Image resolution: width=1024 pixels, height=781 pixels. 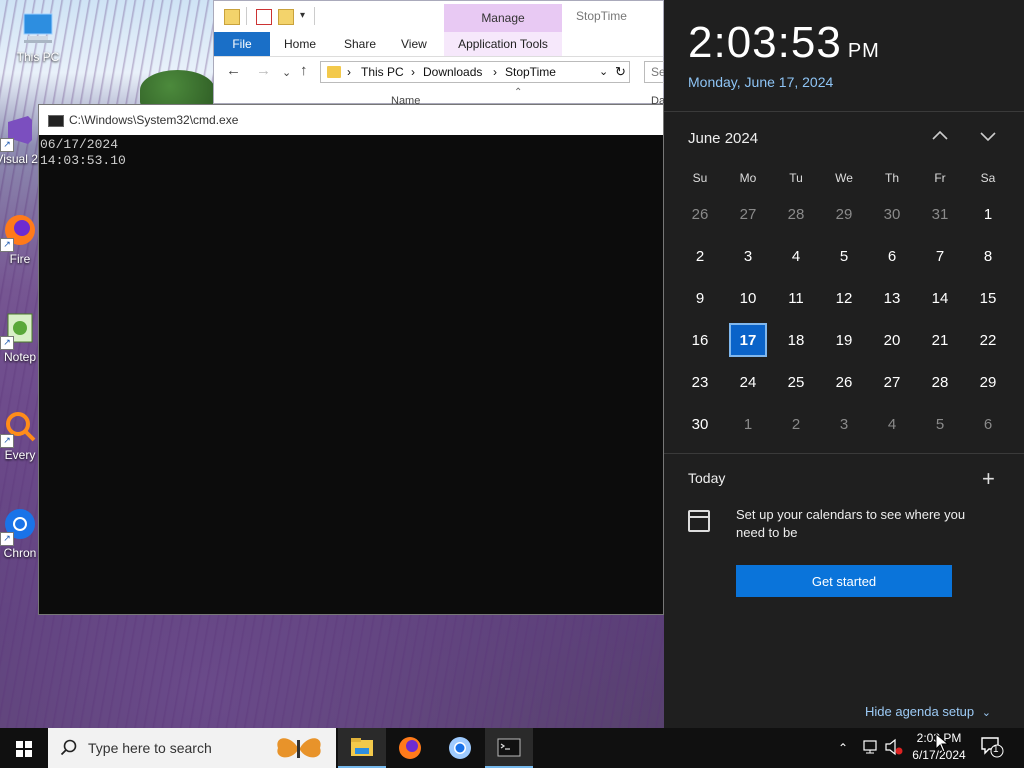 I want to click on cmd-title: C:\Windows\System32\cmd.exe, so click(x=154, y=120).